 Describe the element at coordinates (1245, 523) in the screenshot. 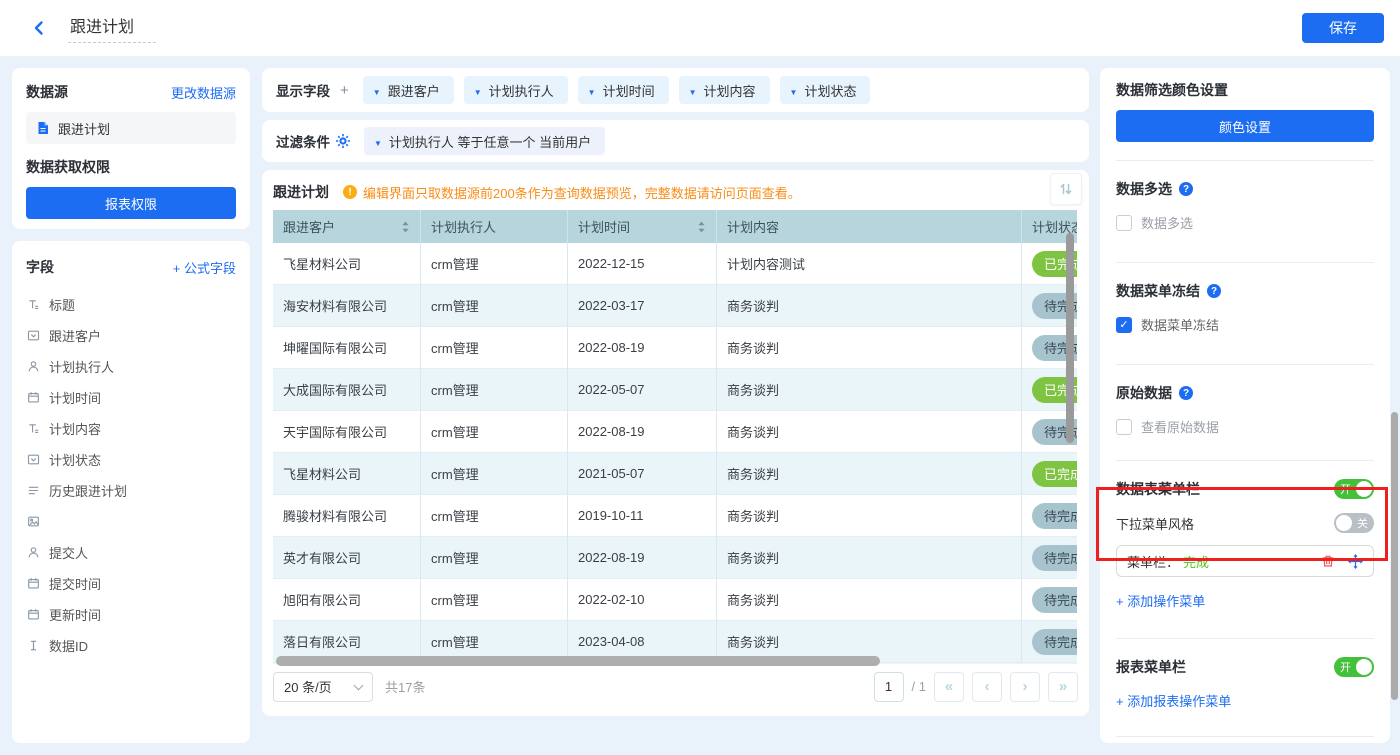

I see `dropdown-style-row: 下拉菜单风格 关` at that location.